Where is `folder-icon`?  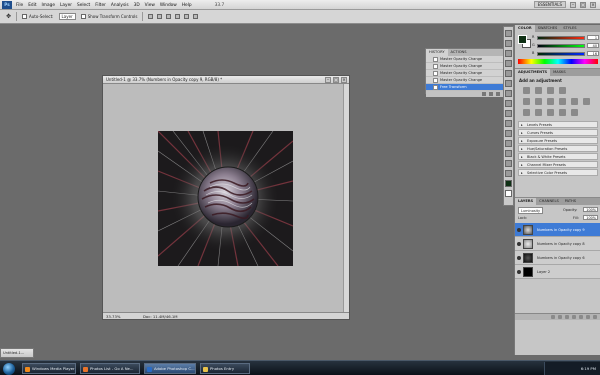 folder-icon is located at coordinates (581, 317).